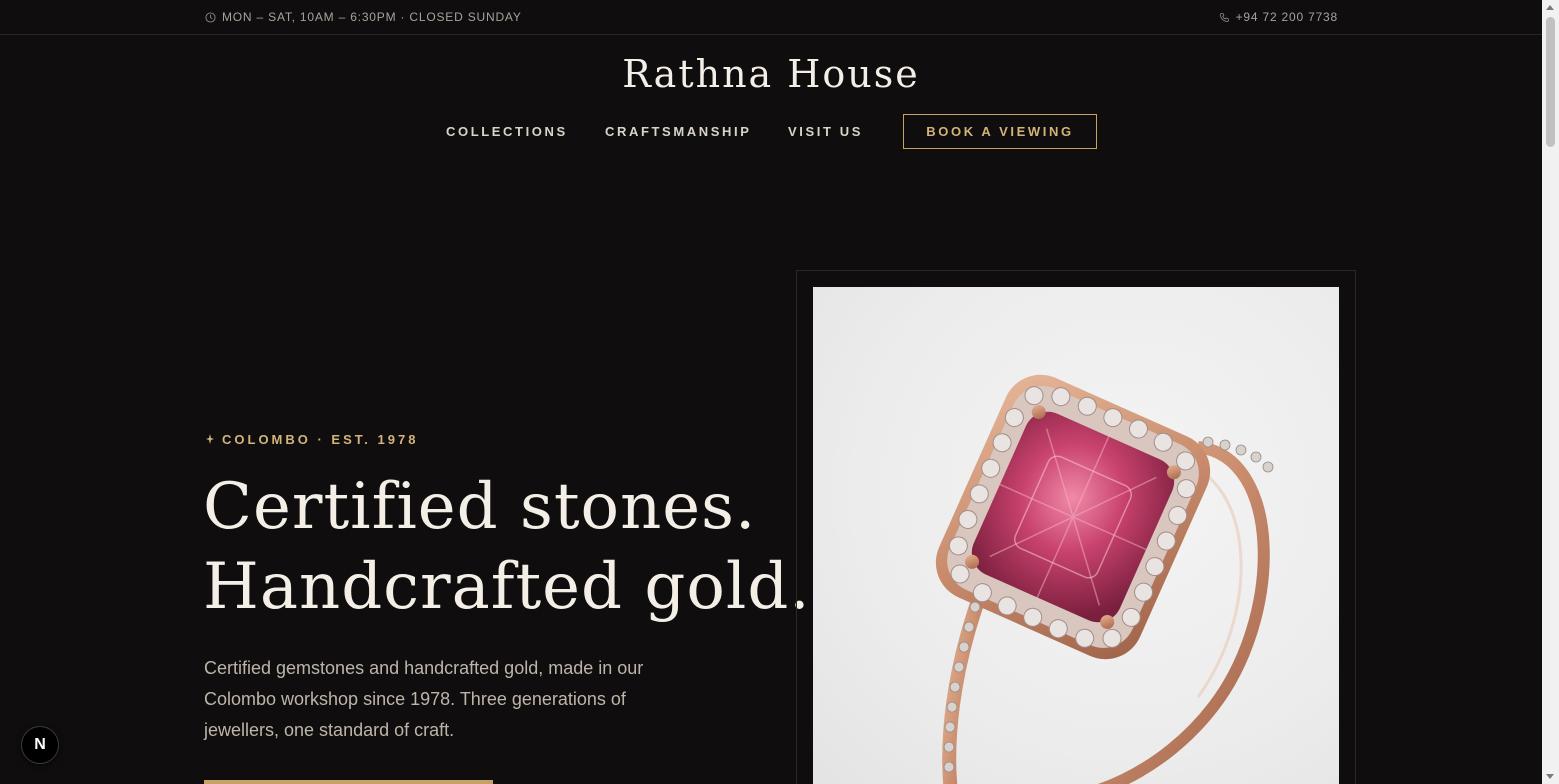  What do you see at coordinates (507, 131) in the screenshot?
I see `nav-item-collections: COLLECTIONS` at bounding box center [507, 131].